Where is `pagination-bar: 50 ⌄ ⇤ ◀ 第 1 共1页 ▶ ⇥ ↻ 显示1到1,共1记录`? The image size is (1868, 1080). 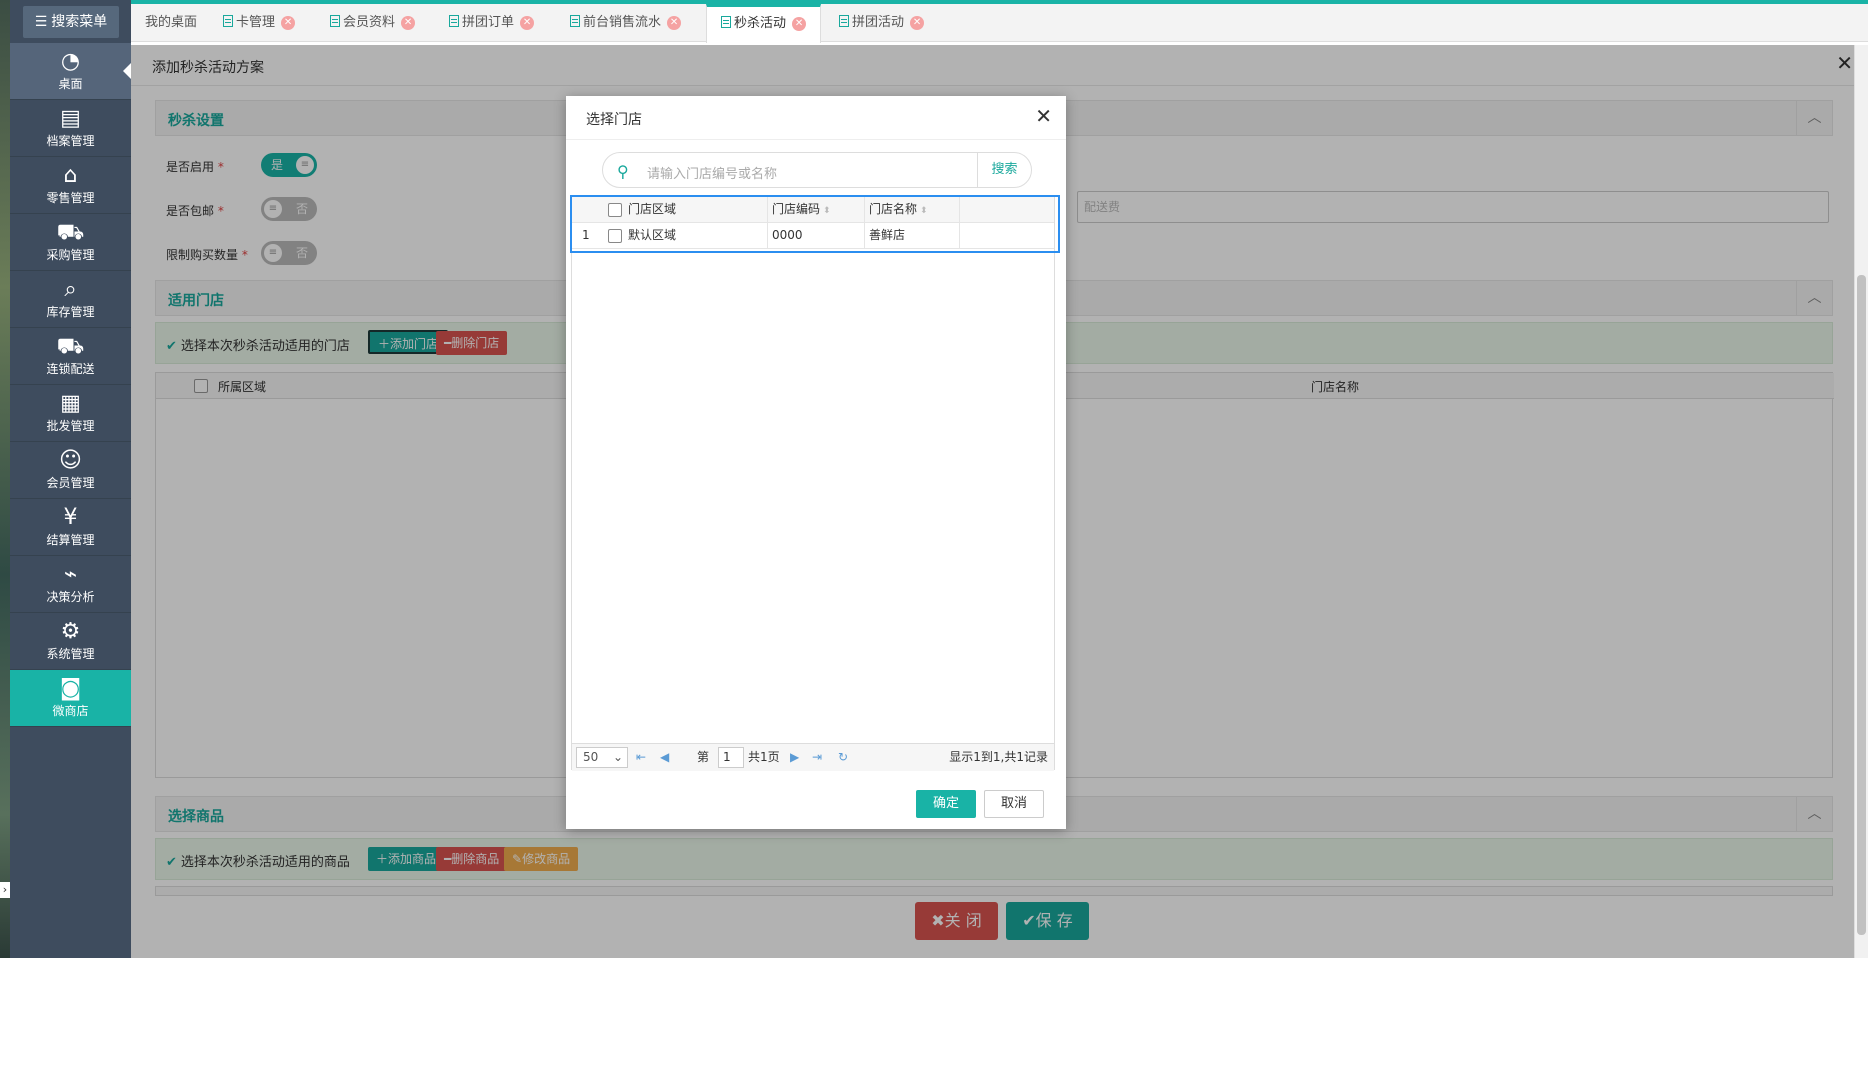 pagination-bar: 50 ⌄ ⇤ ◀ 第 1 共1页 ▶ ⇥ ↻ 显示1到1,共1记录 is located at coordinates (813, 757).